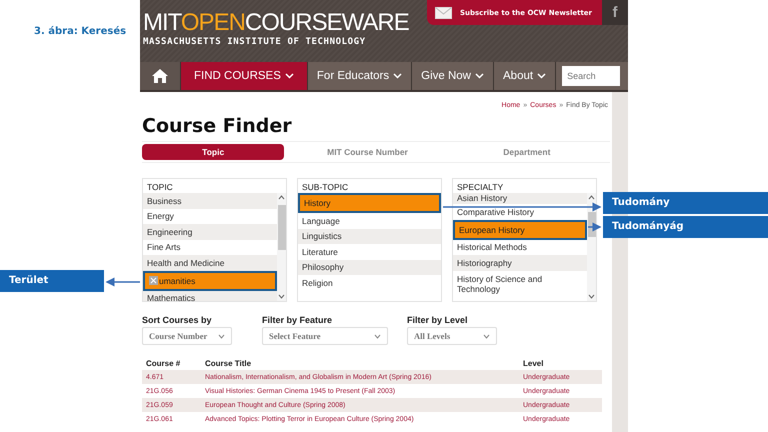 The width and height of the screenshot is (768, 432). Describe the element at coordinates (213, 152) in the screenshot. I see `finder-tab: Topic` at that location.